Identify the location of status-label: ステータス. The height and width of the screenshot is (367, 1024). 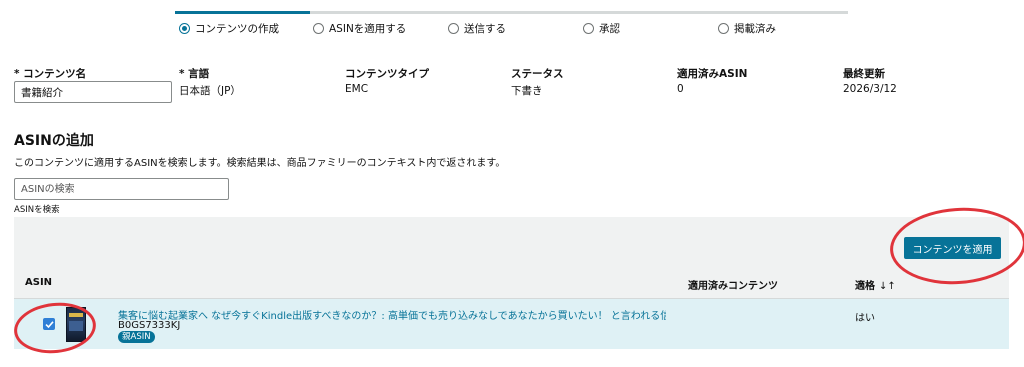
(537, 74).